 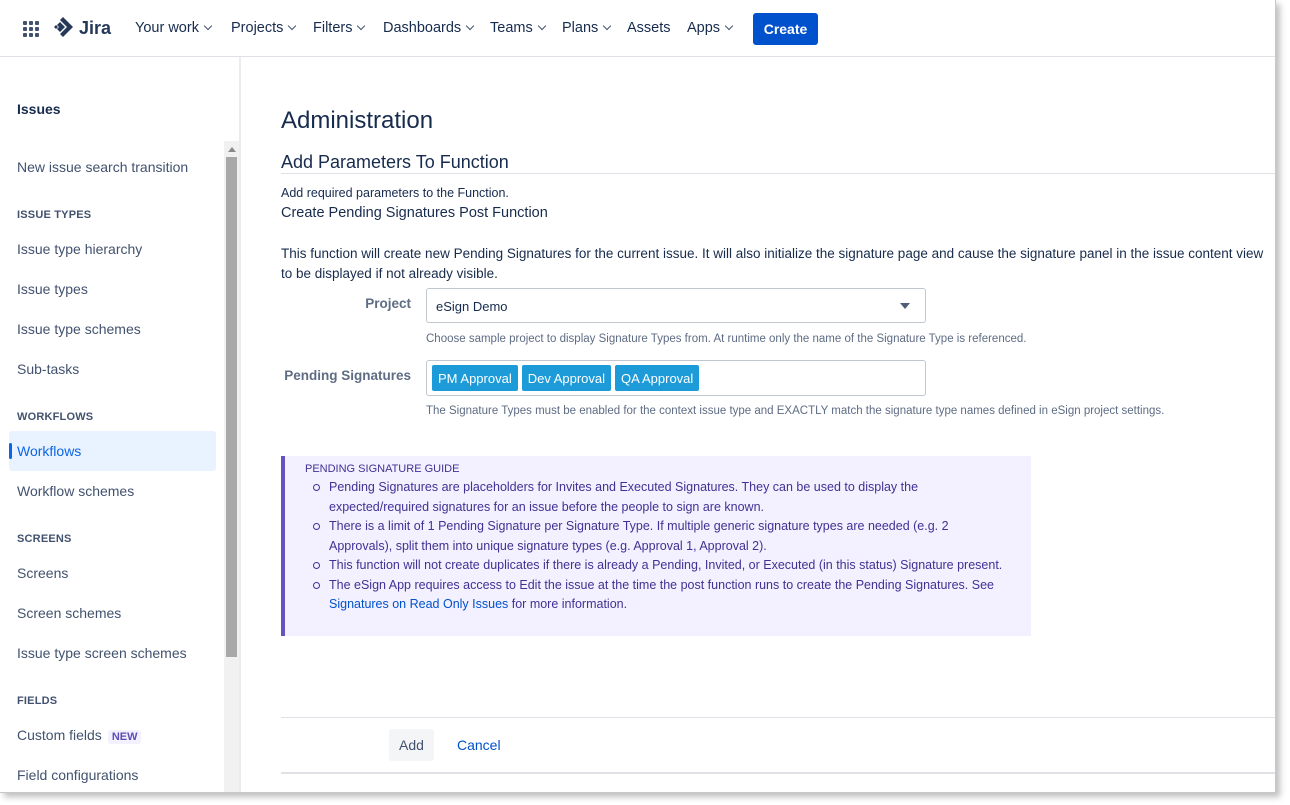 I want to click on nav-teams: Teams, so click(x=518, y=28).